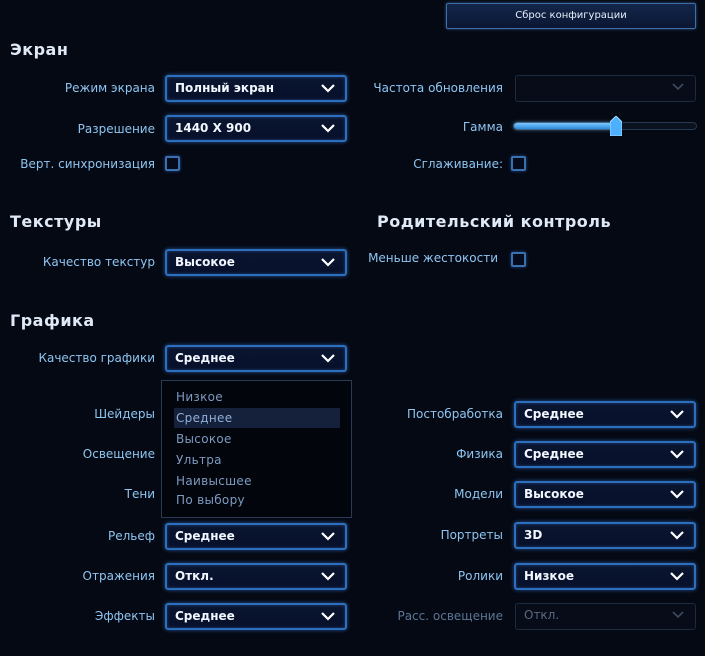  Describe the element at coordinates (256, 616) in the screenshot. I see `effects-select: Среднее` at that location.